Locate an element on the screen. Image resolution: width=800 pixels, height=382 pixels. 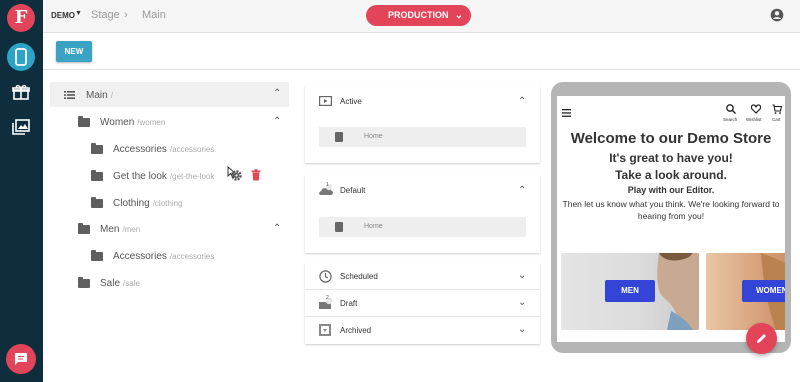
default-panel: 1 Default ⌃ Home is located at coordinates (422, 214).